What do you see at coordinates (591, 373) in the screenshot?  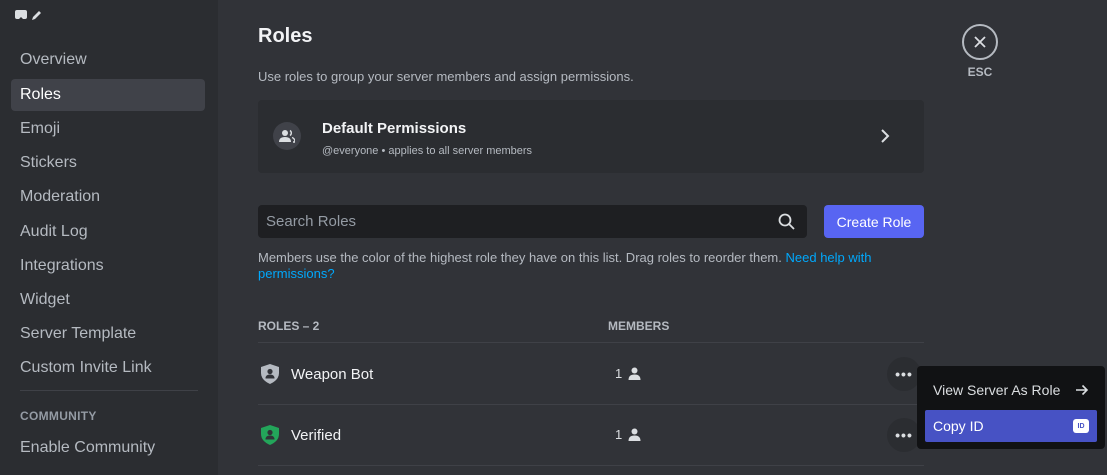 I see `role-row-weapon-bot: Weapon Bot 1 •••` at bounding box center [591, 373].